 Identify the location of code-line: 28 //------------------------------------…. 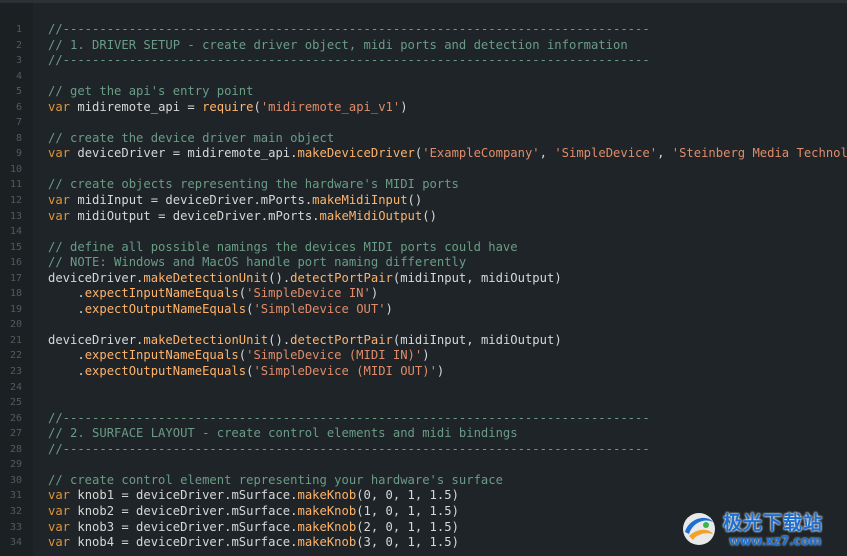
(423, 450).